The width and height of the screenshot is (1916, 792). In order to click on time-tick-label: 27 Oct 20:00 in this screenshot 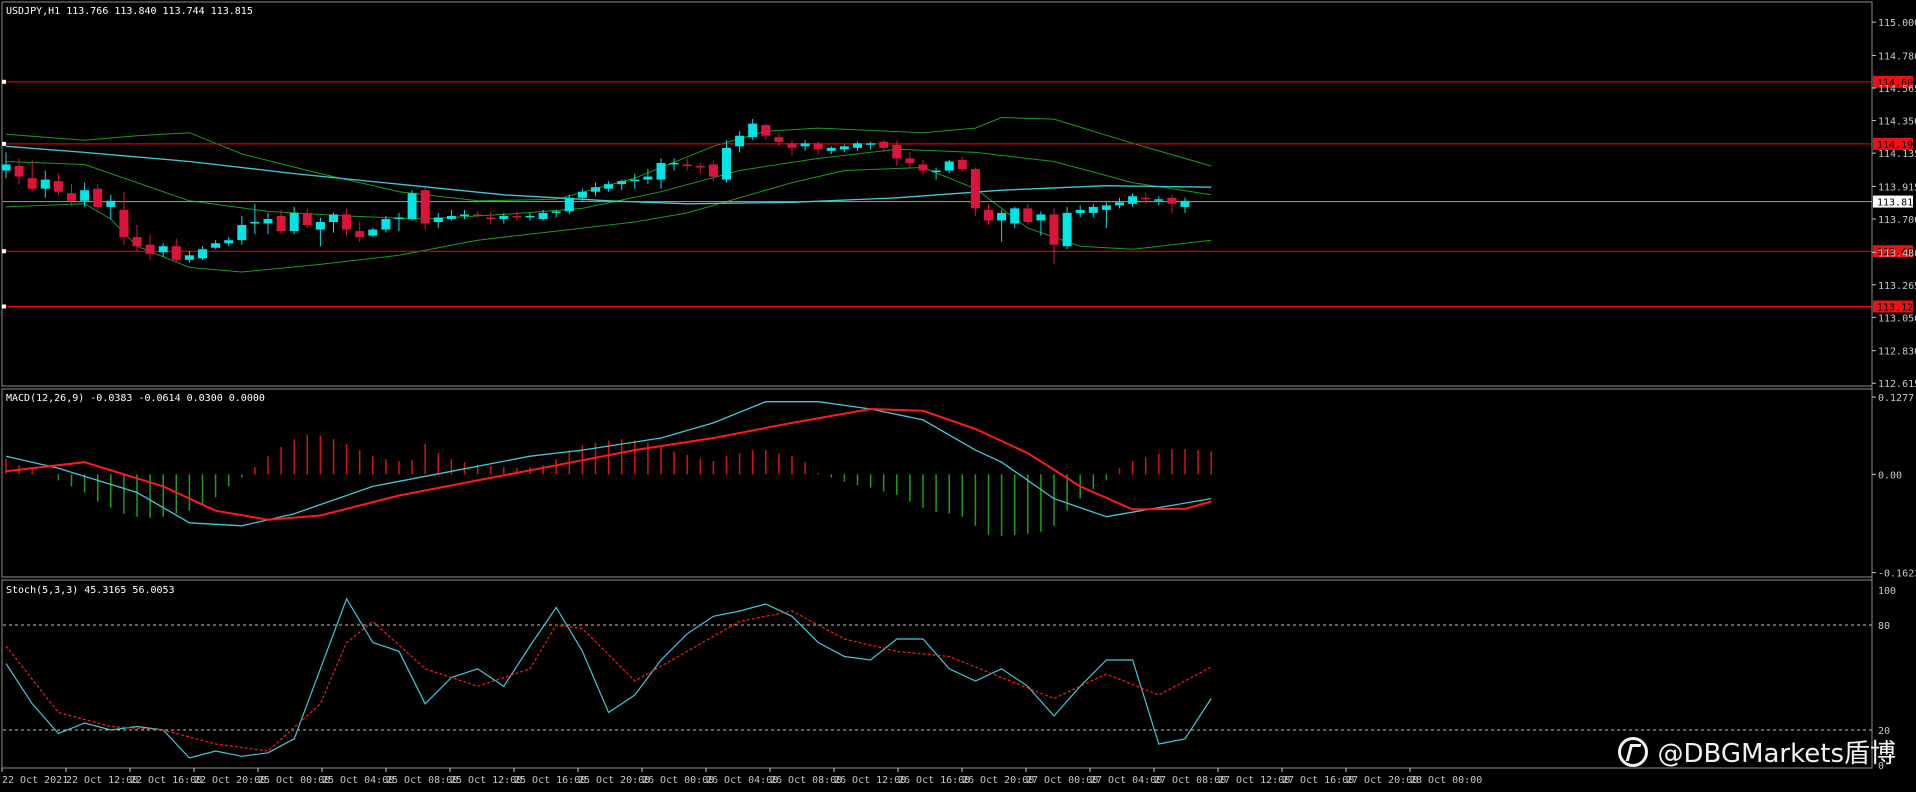, I will do `click(1382, 780)`.